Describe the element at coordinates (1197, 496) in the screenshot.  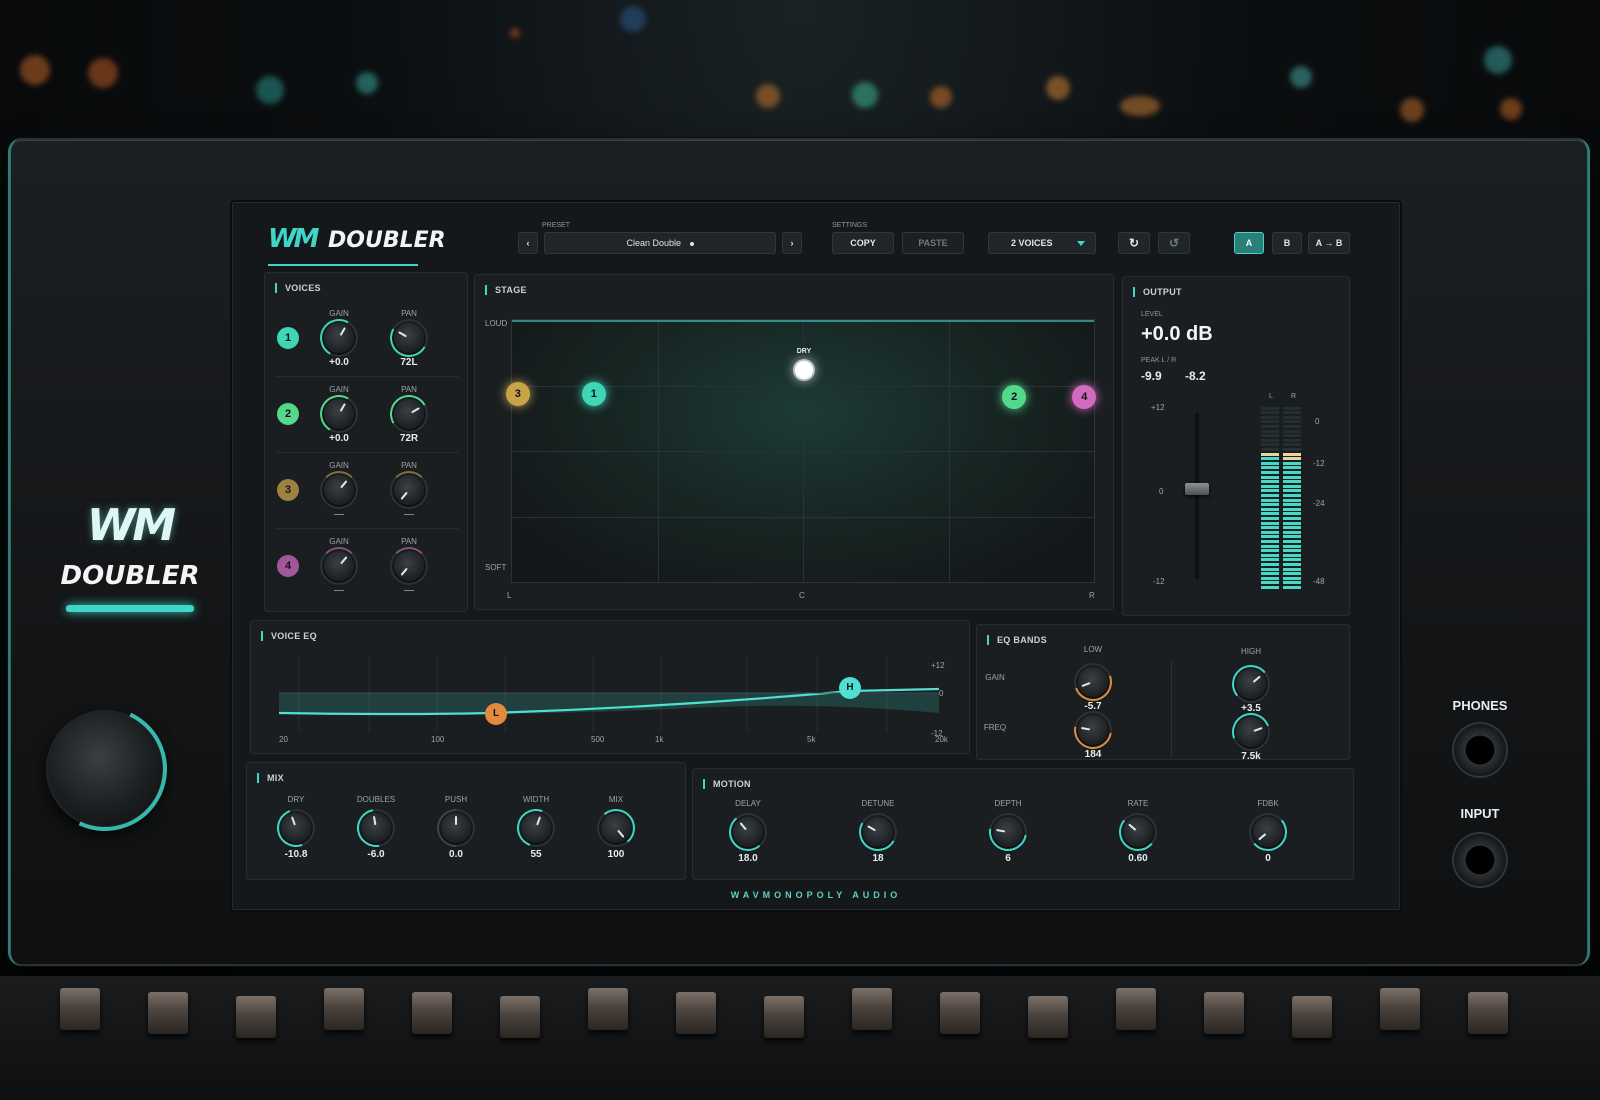
I see `output-fader-track` at that location.